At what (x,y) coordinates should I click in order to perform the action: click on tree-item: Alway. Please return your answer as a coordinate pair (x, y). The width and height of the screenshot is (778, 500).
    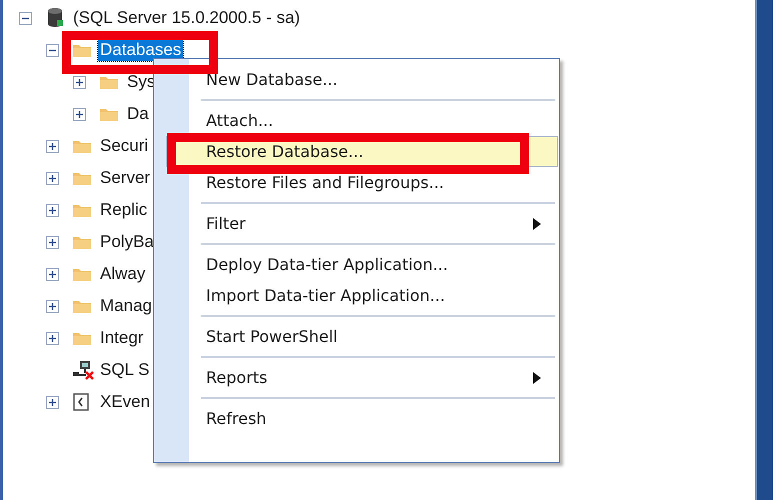
    Looking at the image, I should click on (123, 274).